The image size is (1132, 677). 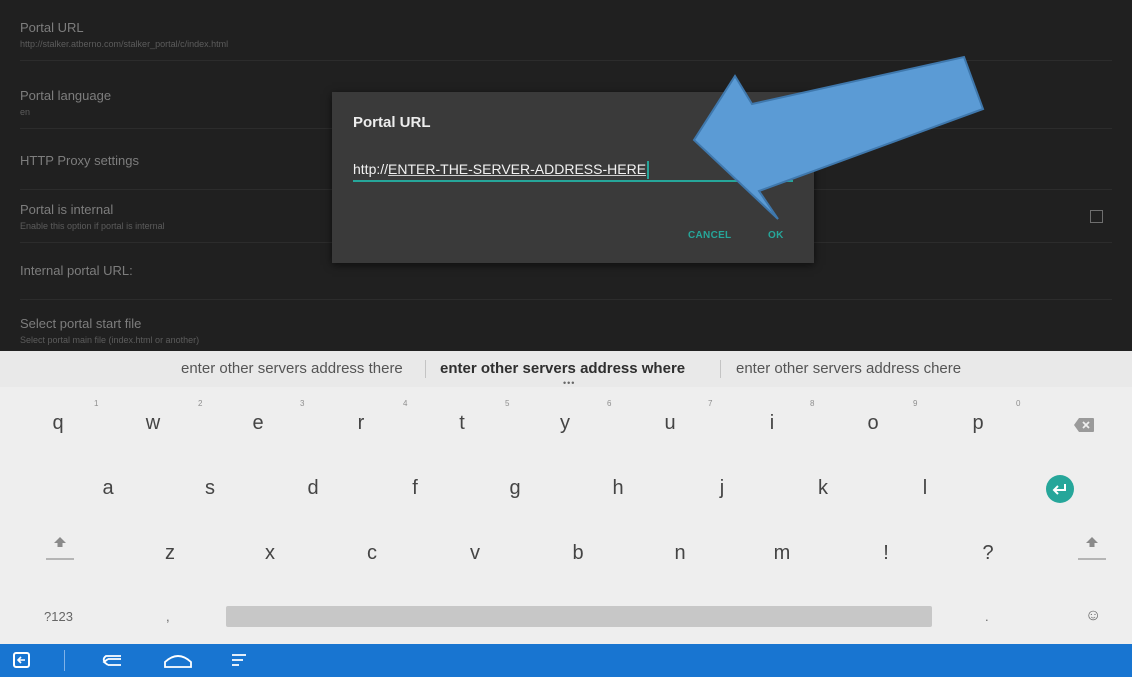 I want to click on key-j: j, so click(x=722, y=488).